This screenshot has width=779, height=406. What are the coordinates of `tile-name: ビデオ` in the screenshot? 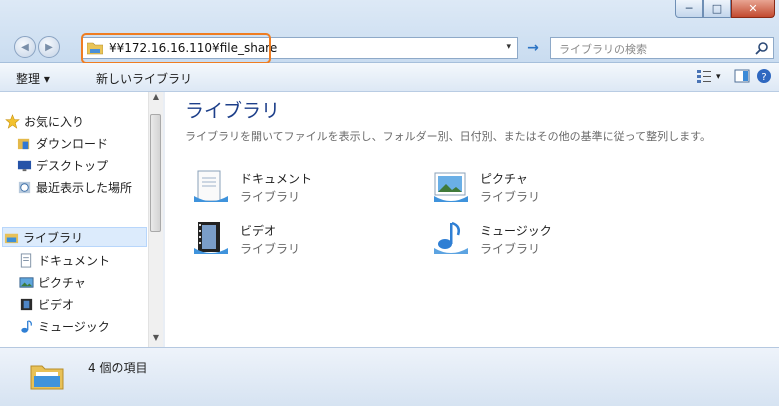 It's located at (258, 231).